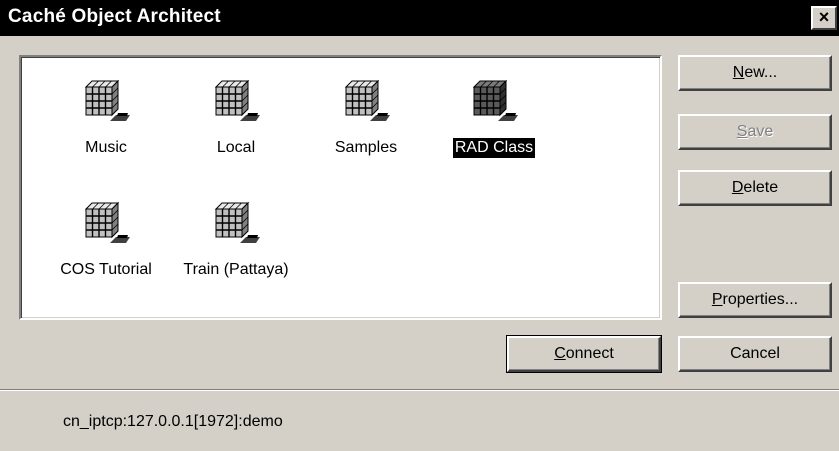  Describe the element at coordinates (173, 421) in the screenshot. I see `connection-string: cn_iptcp:127.0.0.1[1972]:demo` at that location.